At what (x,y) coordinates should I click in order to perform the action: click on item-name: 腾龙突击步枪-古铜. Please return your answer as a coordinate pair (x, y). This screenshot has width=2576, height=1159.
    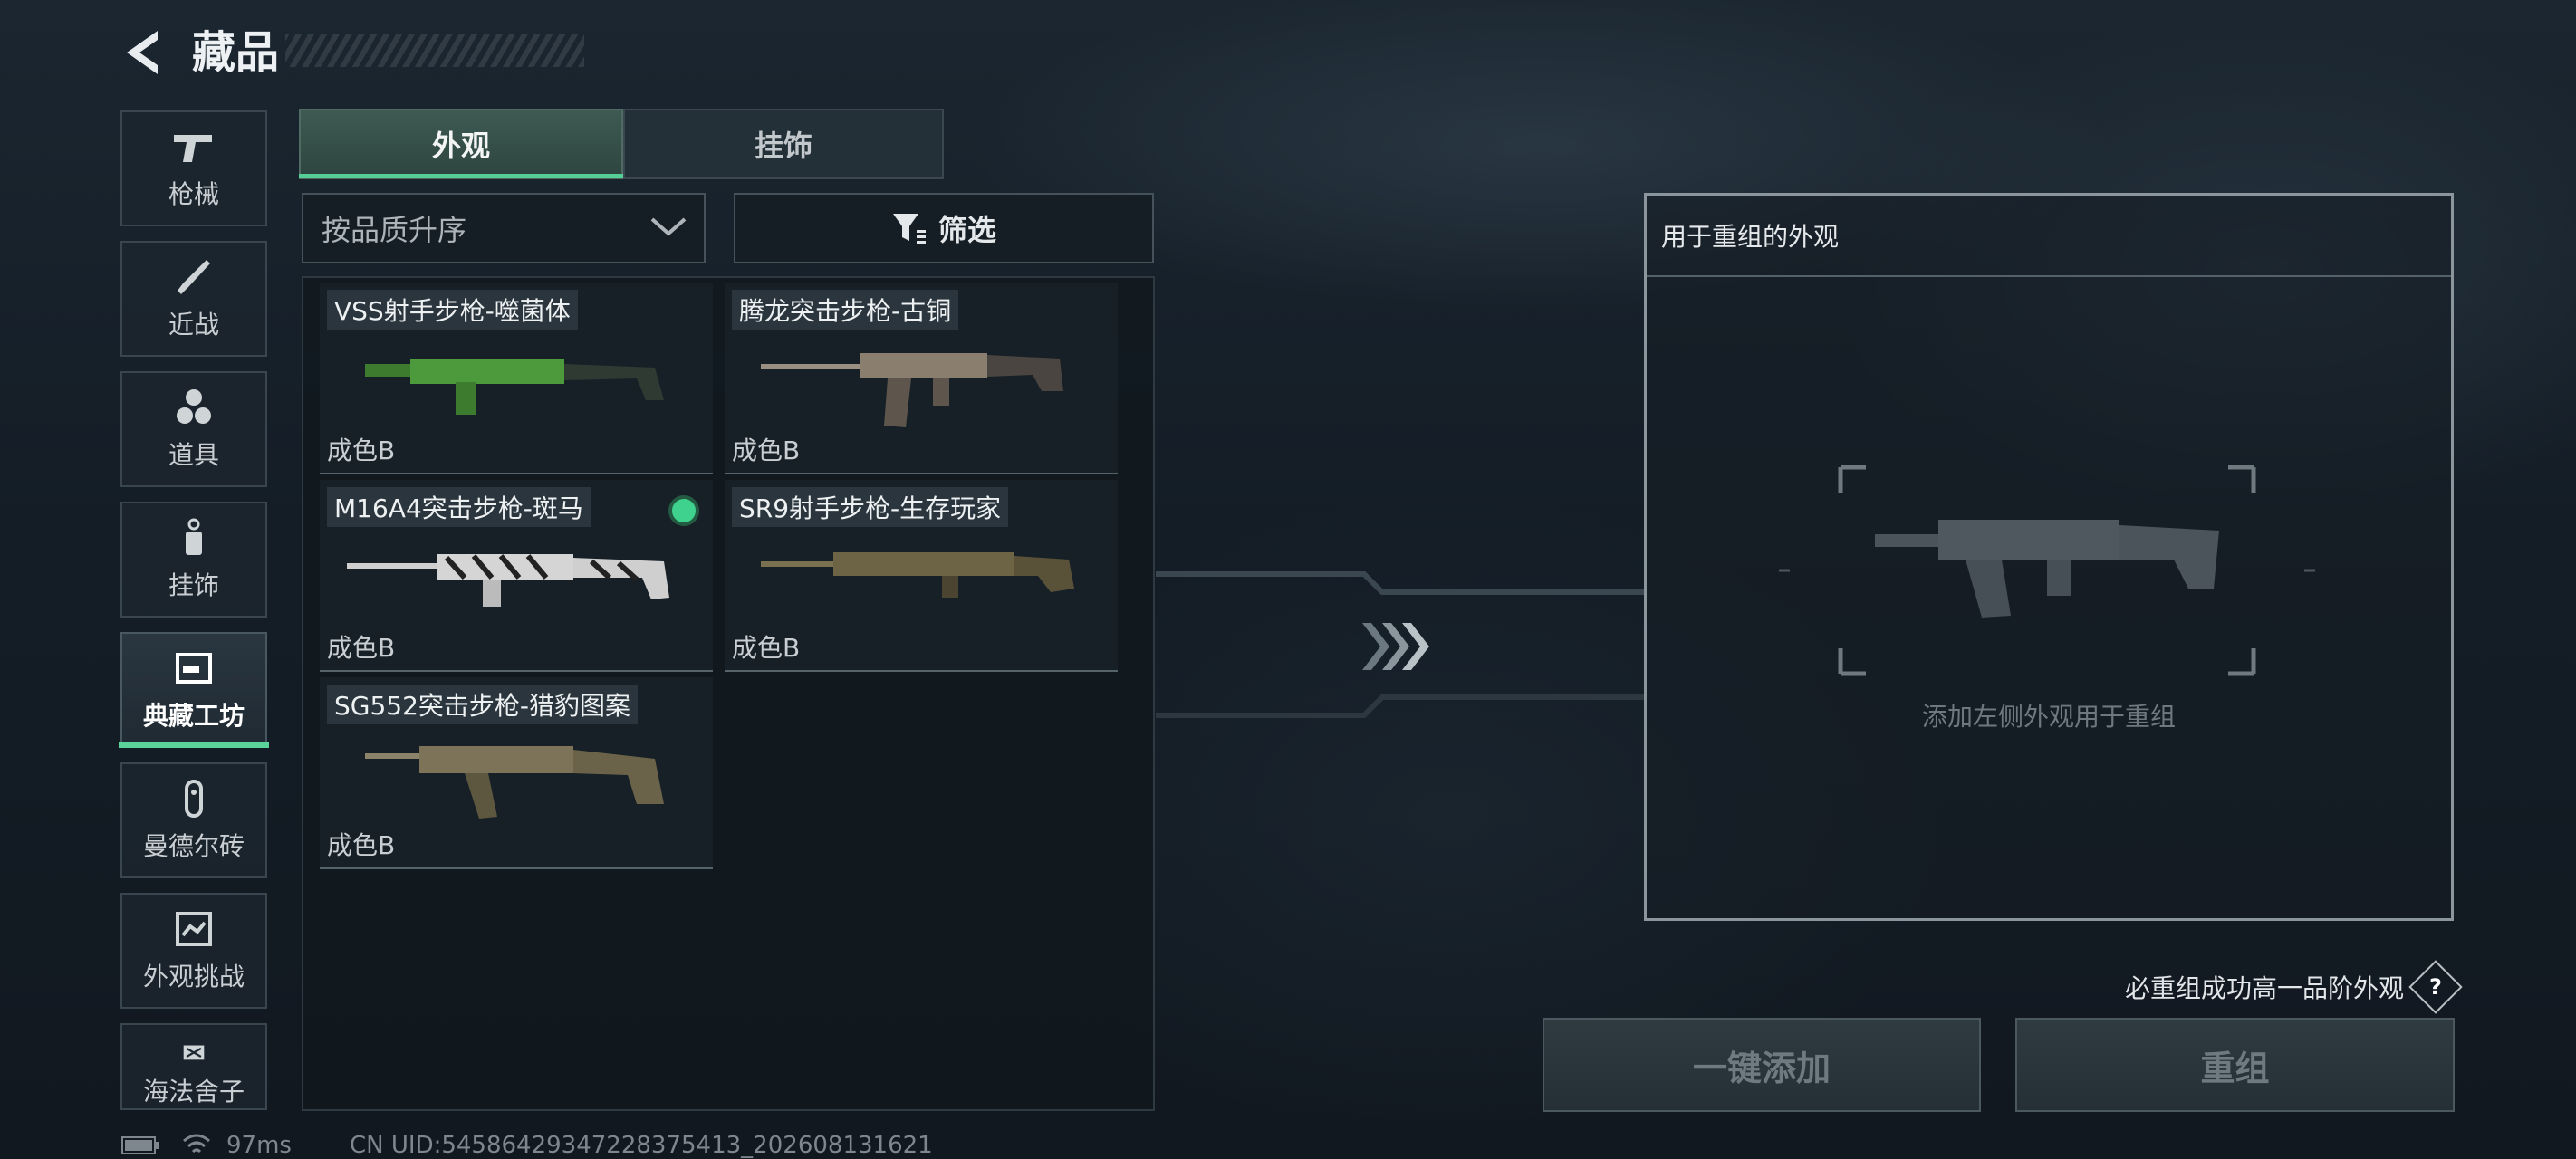
    Looking at the image, I should click on (845, 310).